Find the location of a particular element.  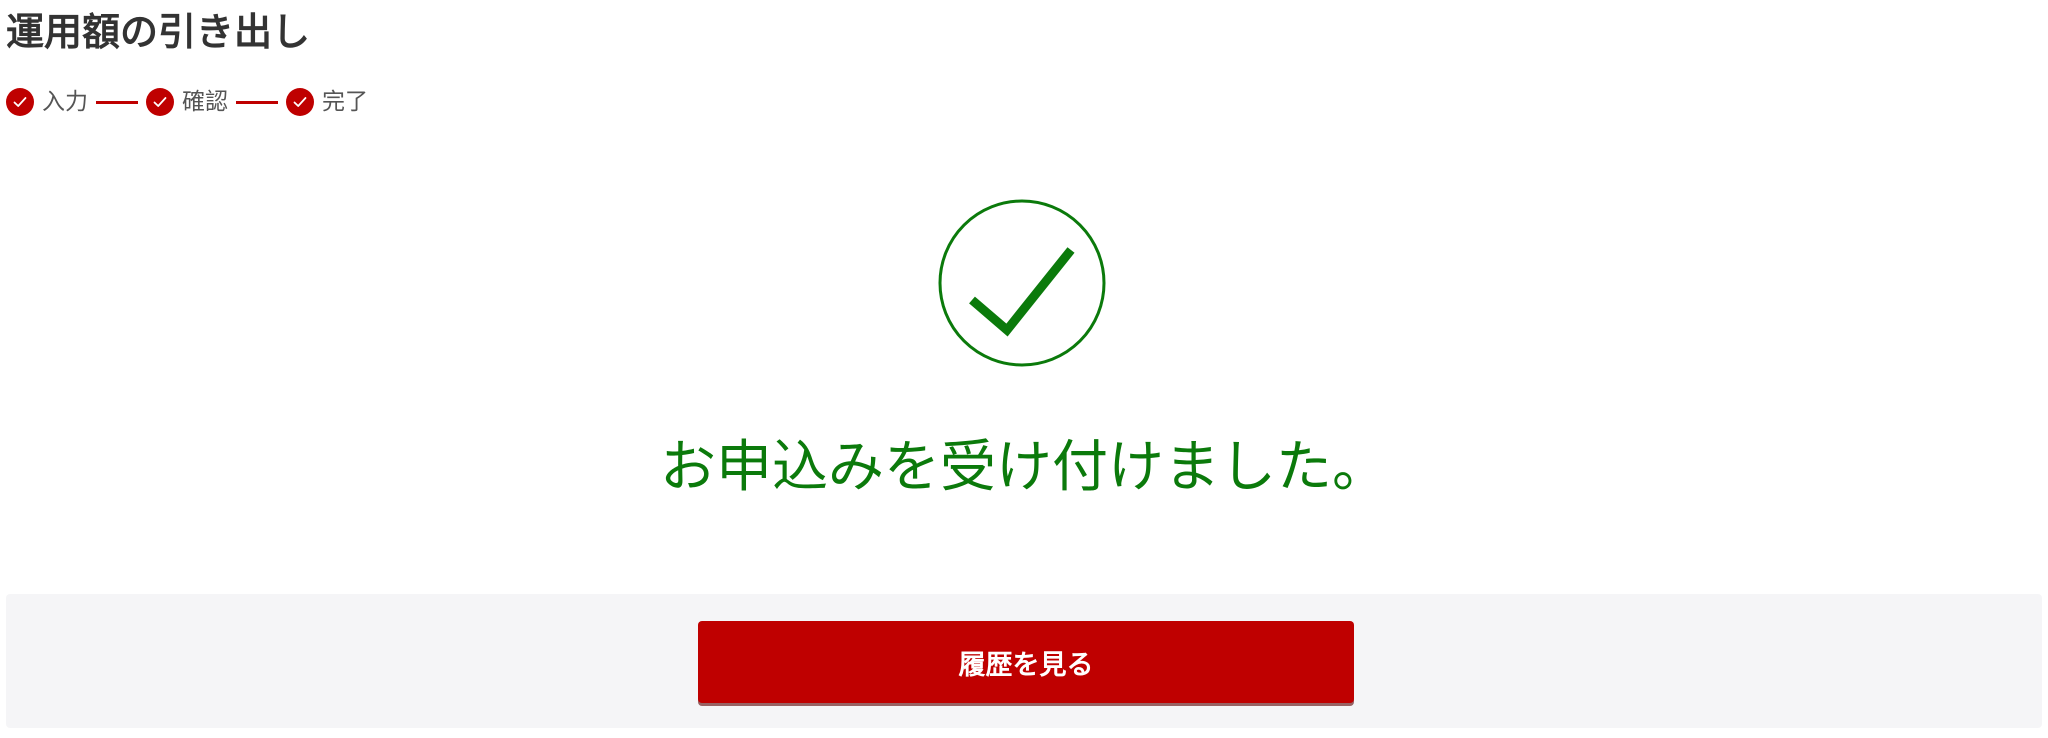

step-label-input: 入力 is located at coordinates (65, 102).